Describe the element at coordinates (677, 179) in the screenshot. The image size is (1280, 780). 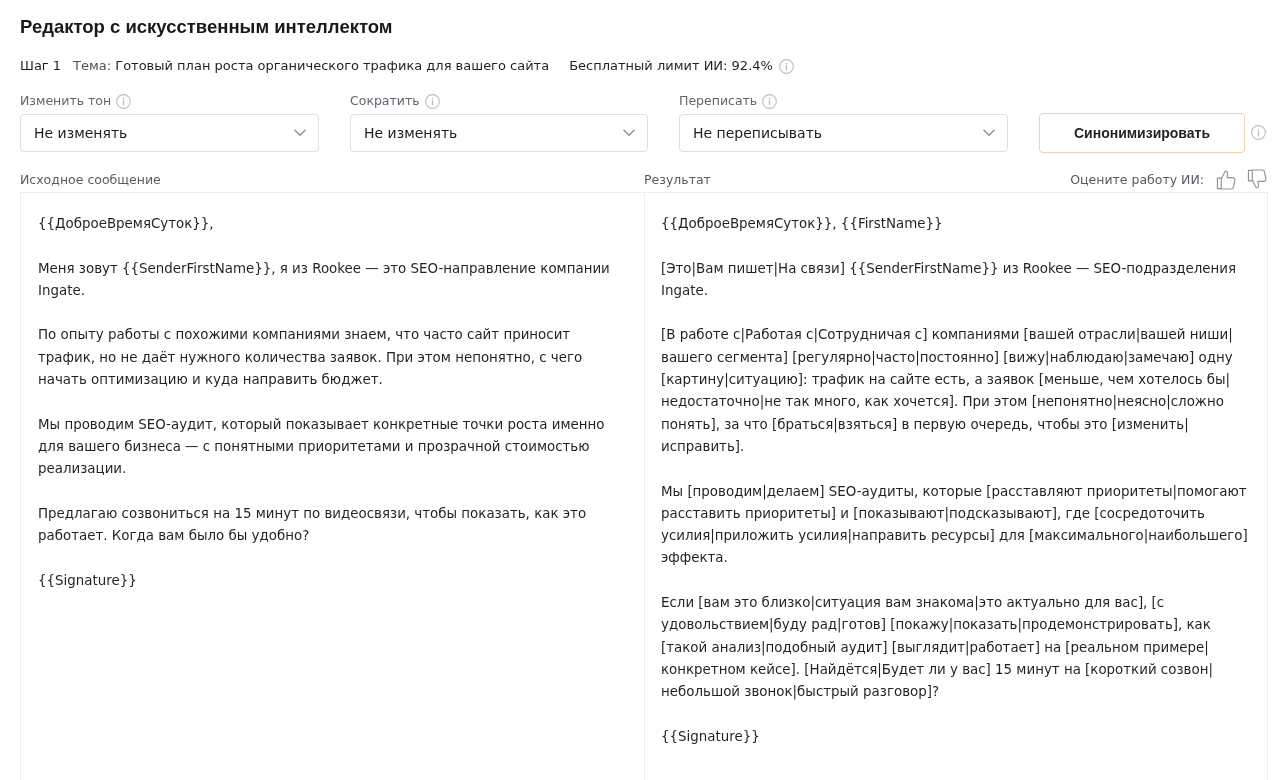
I see `panel-label: Результат` at that location.